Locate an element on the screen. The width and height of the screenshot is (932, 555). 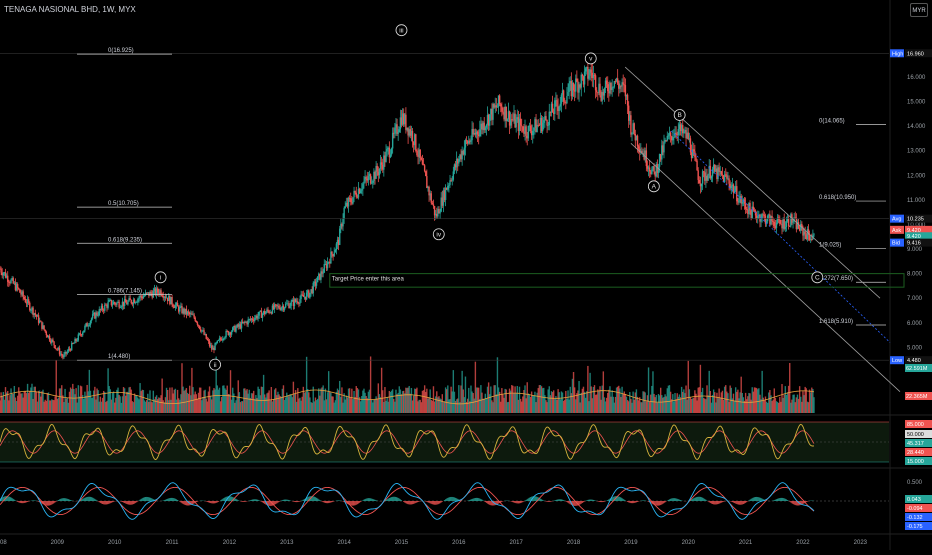
currency-button: MYR is located at coordinates (919, 10).